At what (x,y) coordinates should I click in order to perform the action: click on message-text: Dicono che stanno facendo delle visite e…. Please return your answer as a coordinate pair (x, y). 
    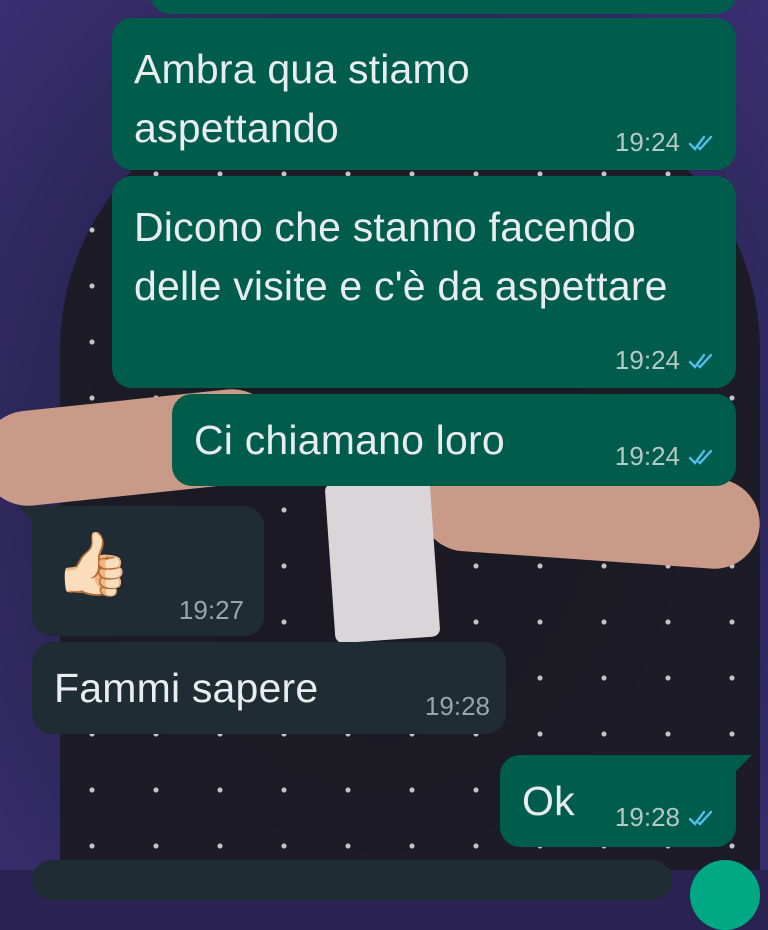
    Looking at the image, I should click on (401, 256).